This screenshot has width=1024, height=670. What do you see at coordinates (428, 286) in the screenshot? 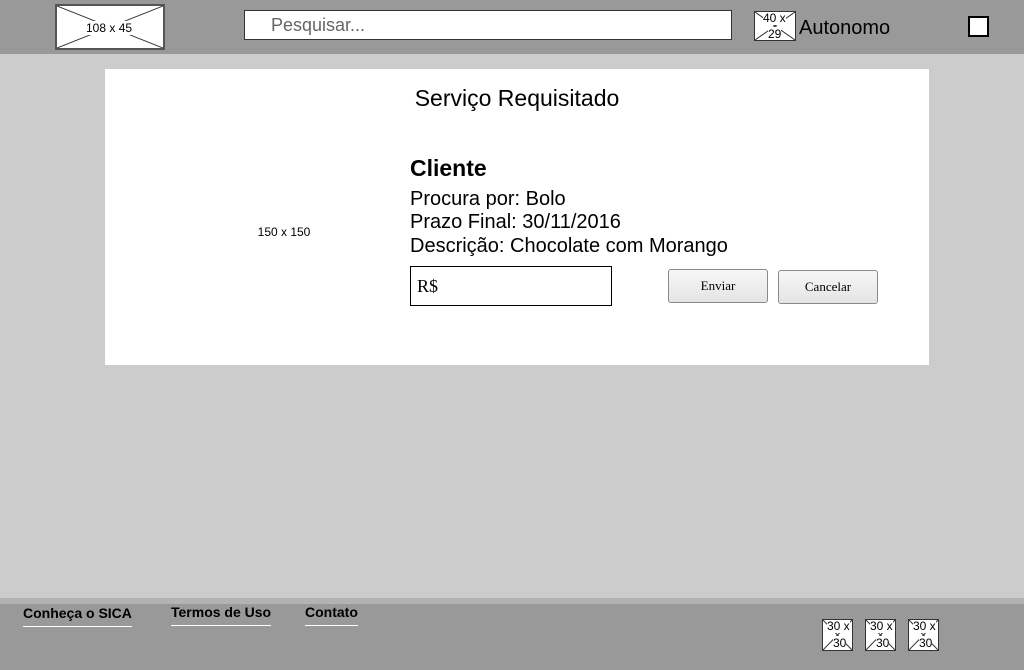
I see `currency-prefix: R$` at bounding box center [428, 286].